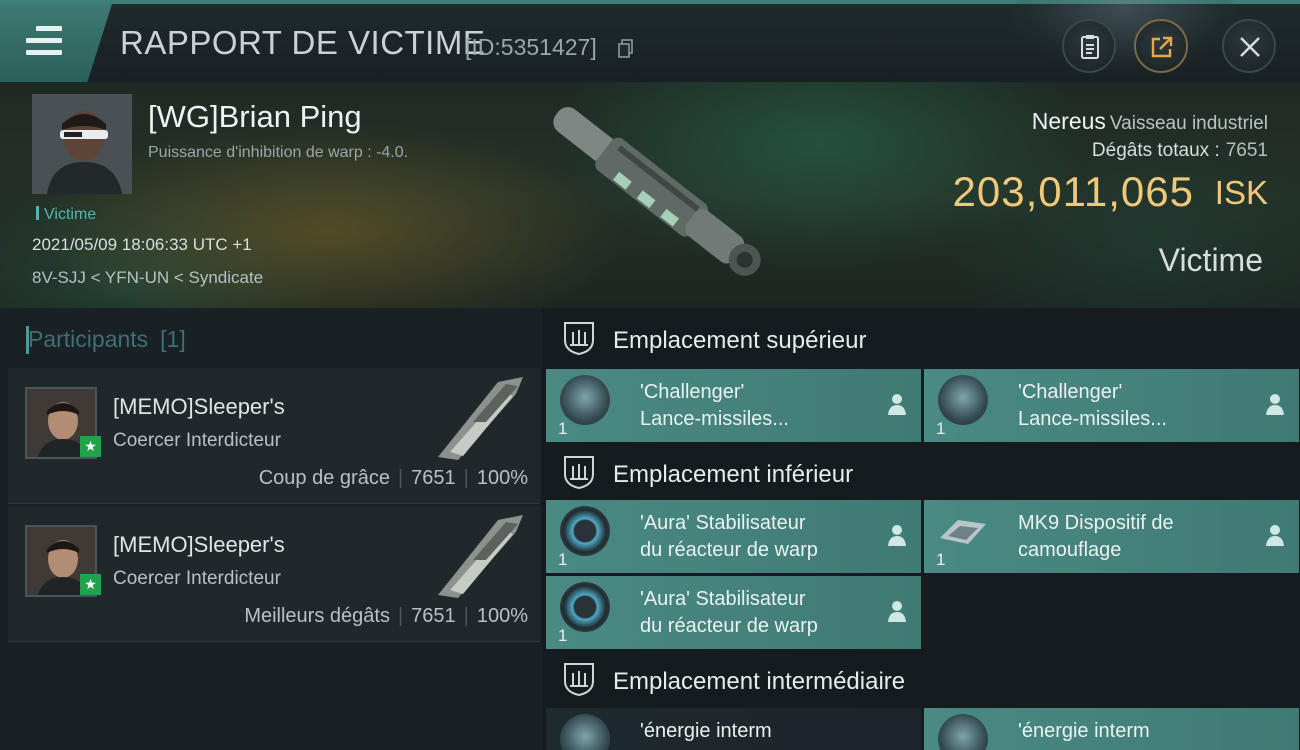 Image resolution: width=1300 pixels, height=750 pixels. I want to click on final-blow-star-icon: ★, so click(90, 446).